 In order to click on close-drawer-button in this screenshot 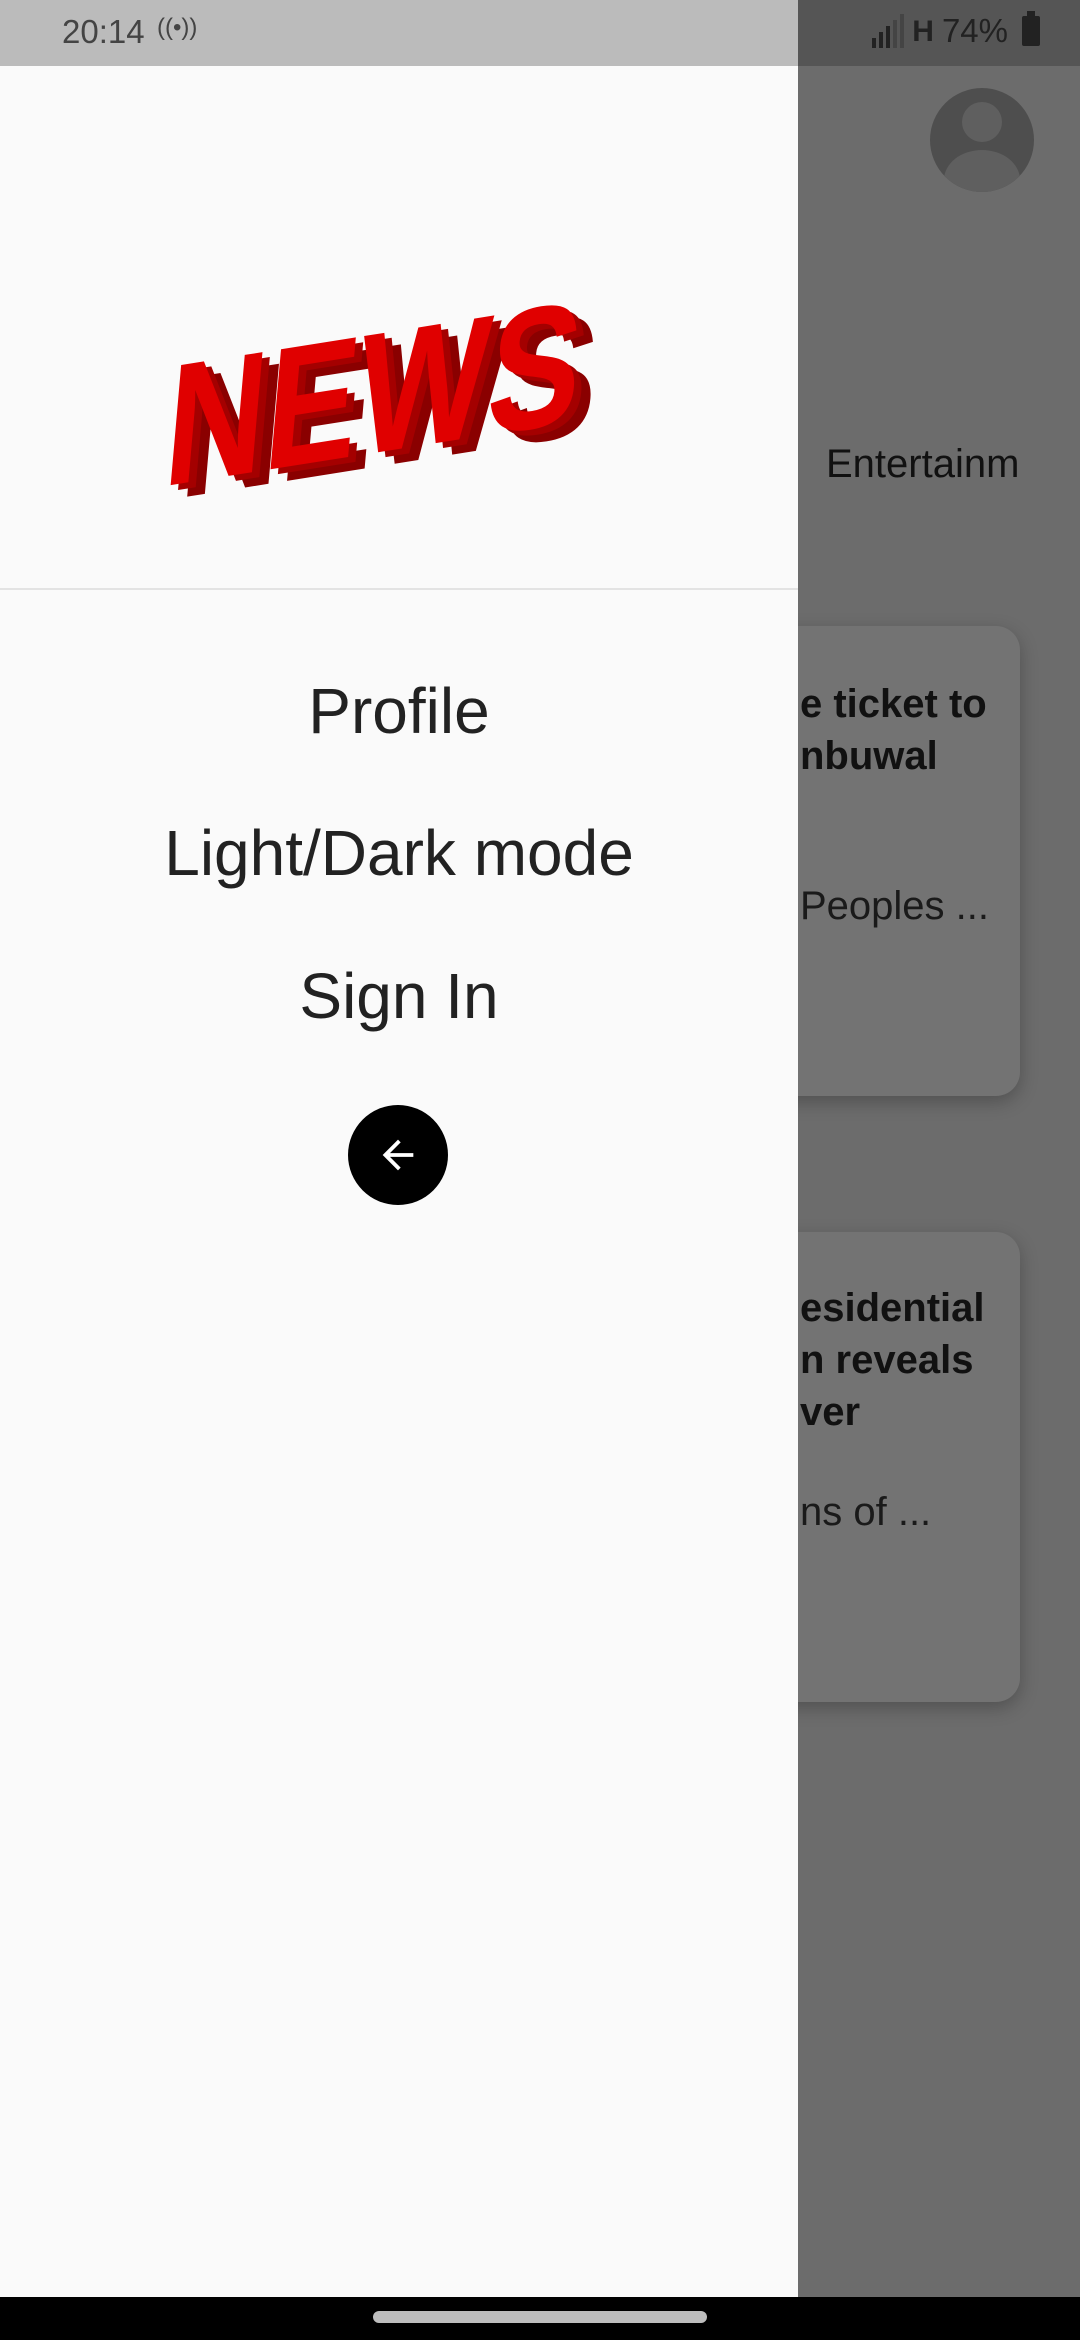, I will do `click(398, 1155)`.